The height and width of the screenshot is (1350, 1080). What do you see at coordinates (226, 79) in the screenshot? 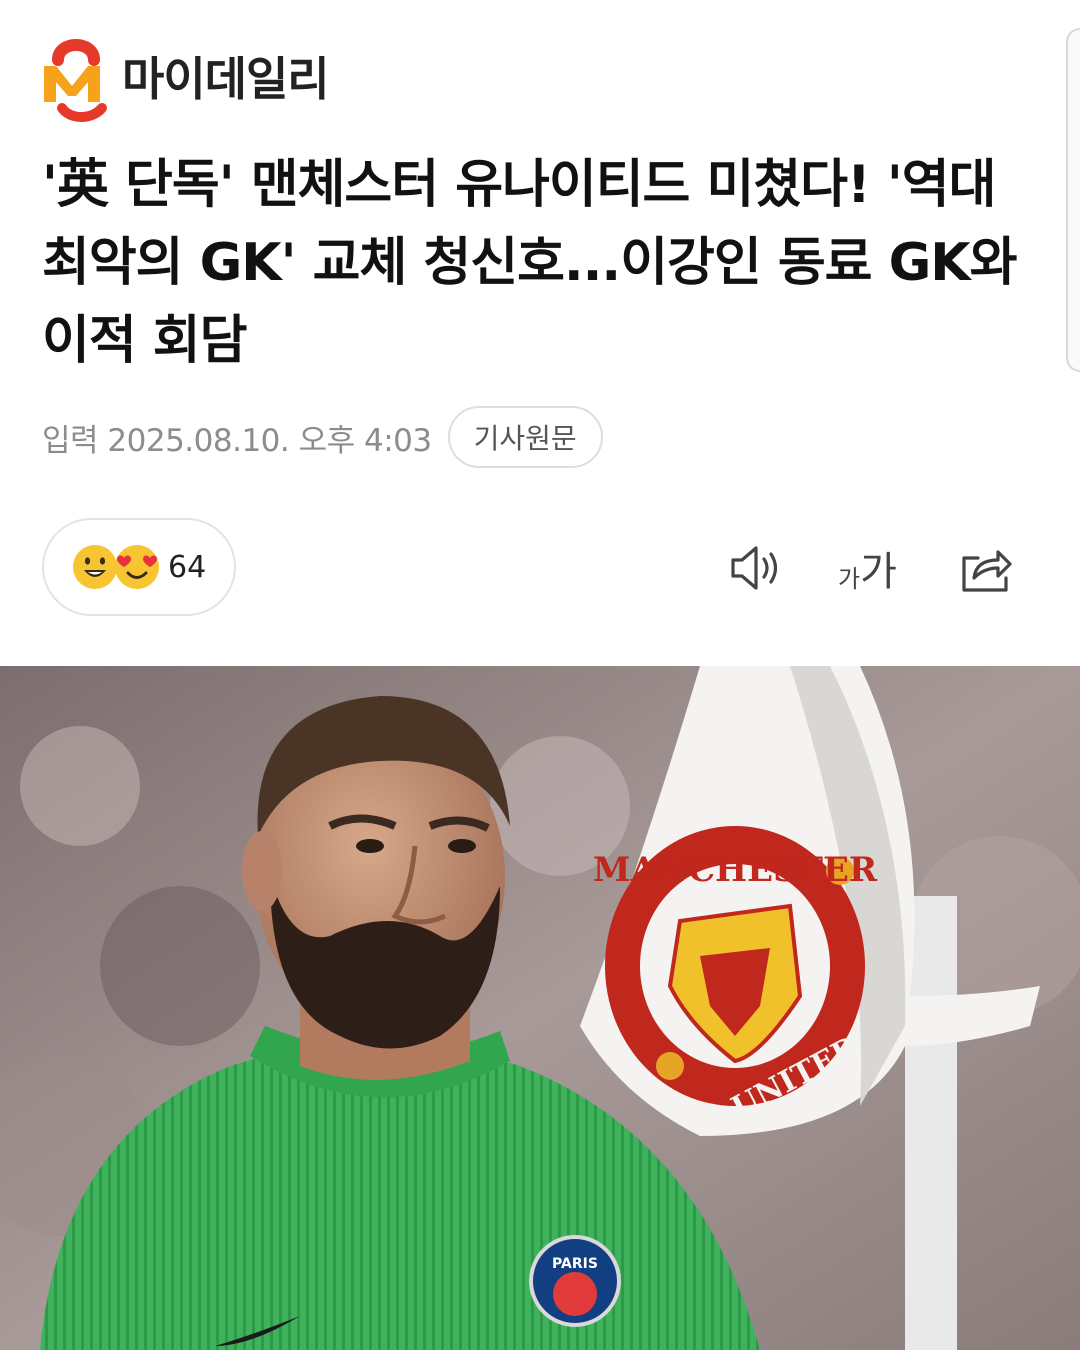
I see `site-name: 마이데일리` at bounding box center [226, 79].